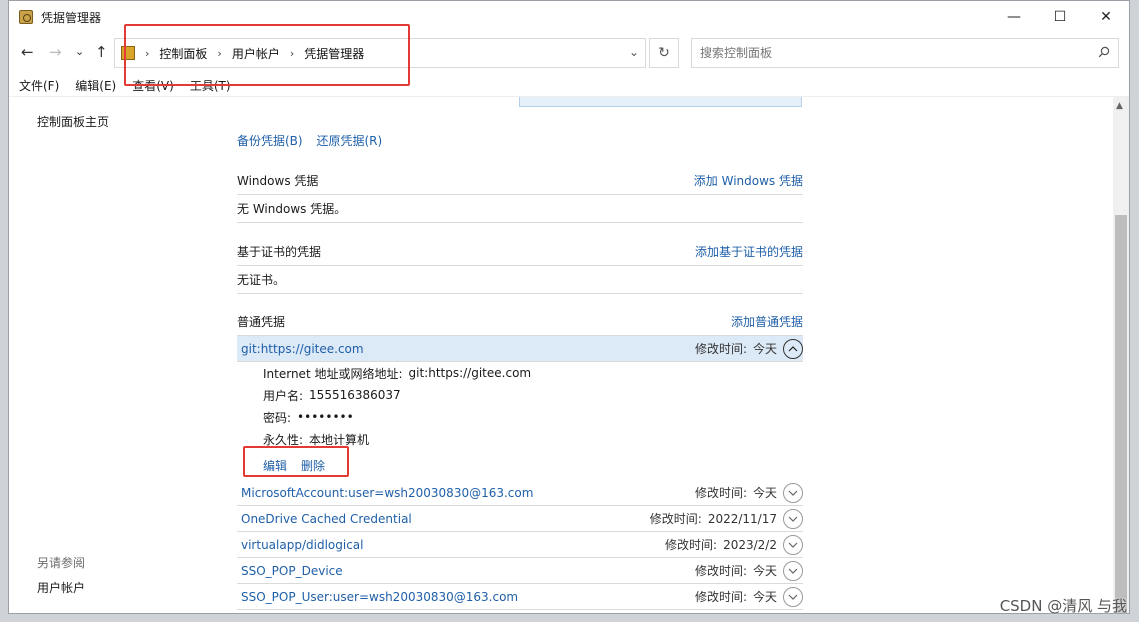  I want to click on credential-name: SSO_POP_User:user=wsh20030830@163.com, so click(380, 596).